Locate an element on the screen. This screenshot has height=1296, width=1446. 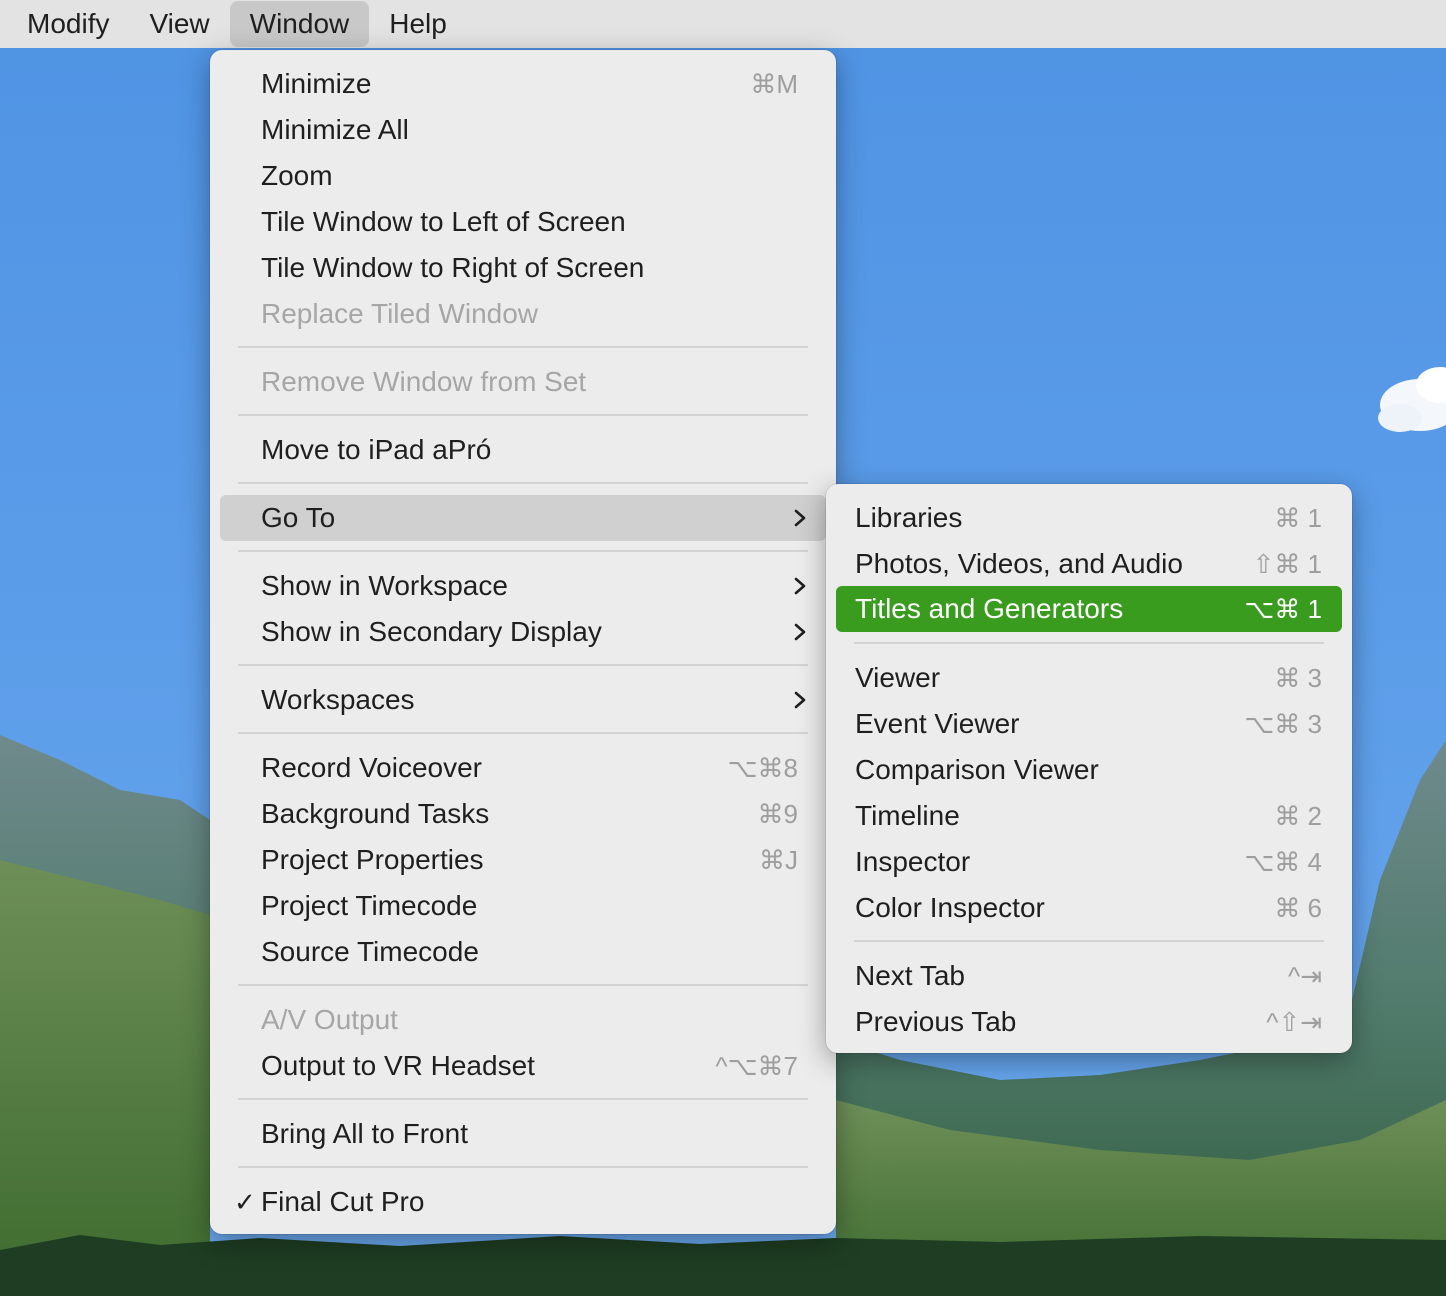
menu-bar: Modify View Window Help is located at coordinates (723, 24).